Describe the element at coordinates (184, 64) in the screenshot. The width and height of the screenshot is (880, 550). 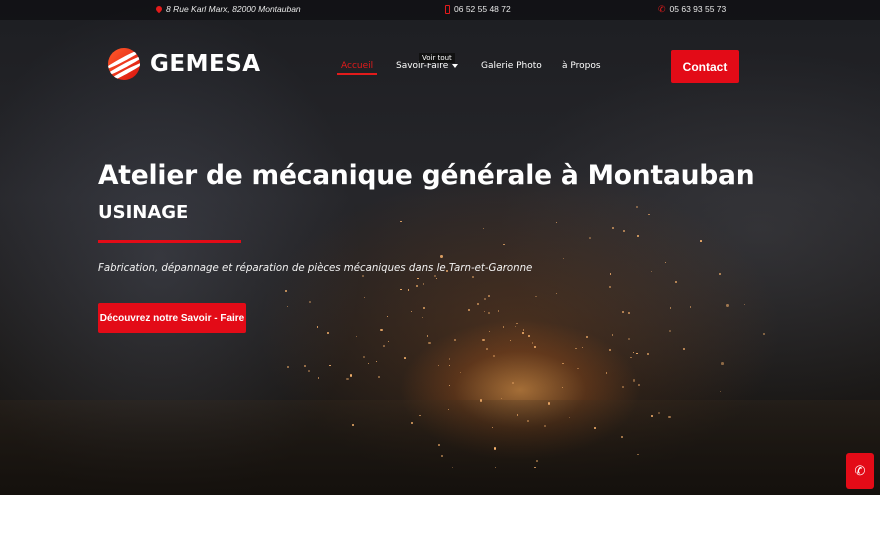
I see `logo: GEMESA` at that location.